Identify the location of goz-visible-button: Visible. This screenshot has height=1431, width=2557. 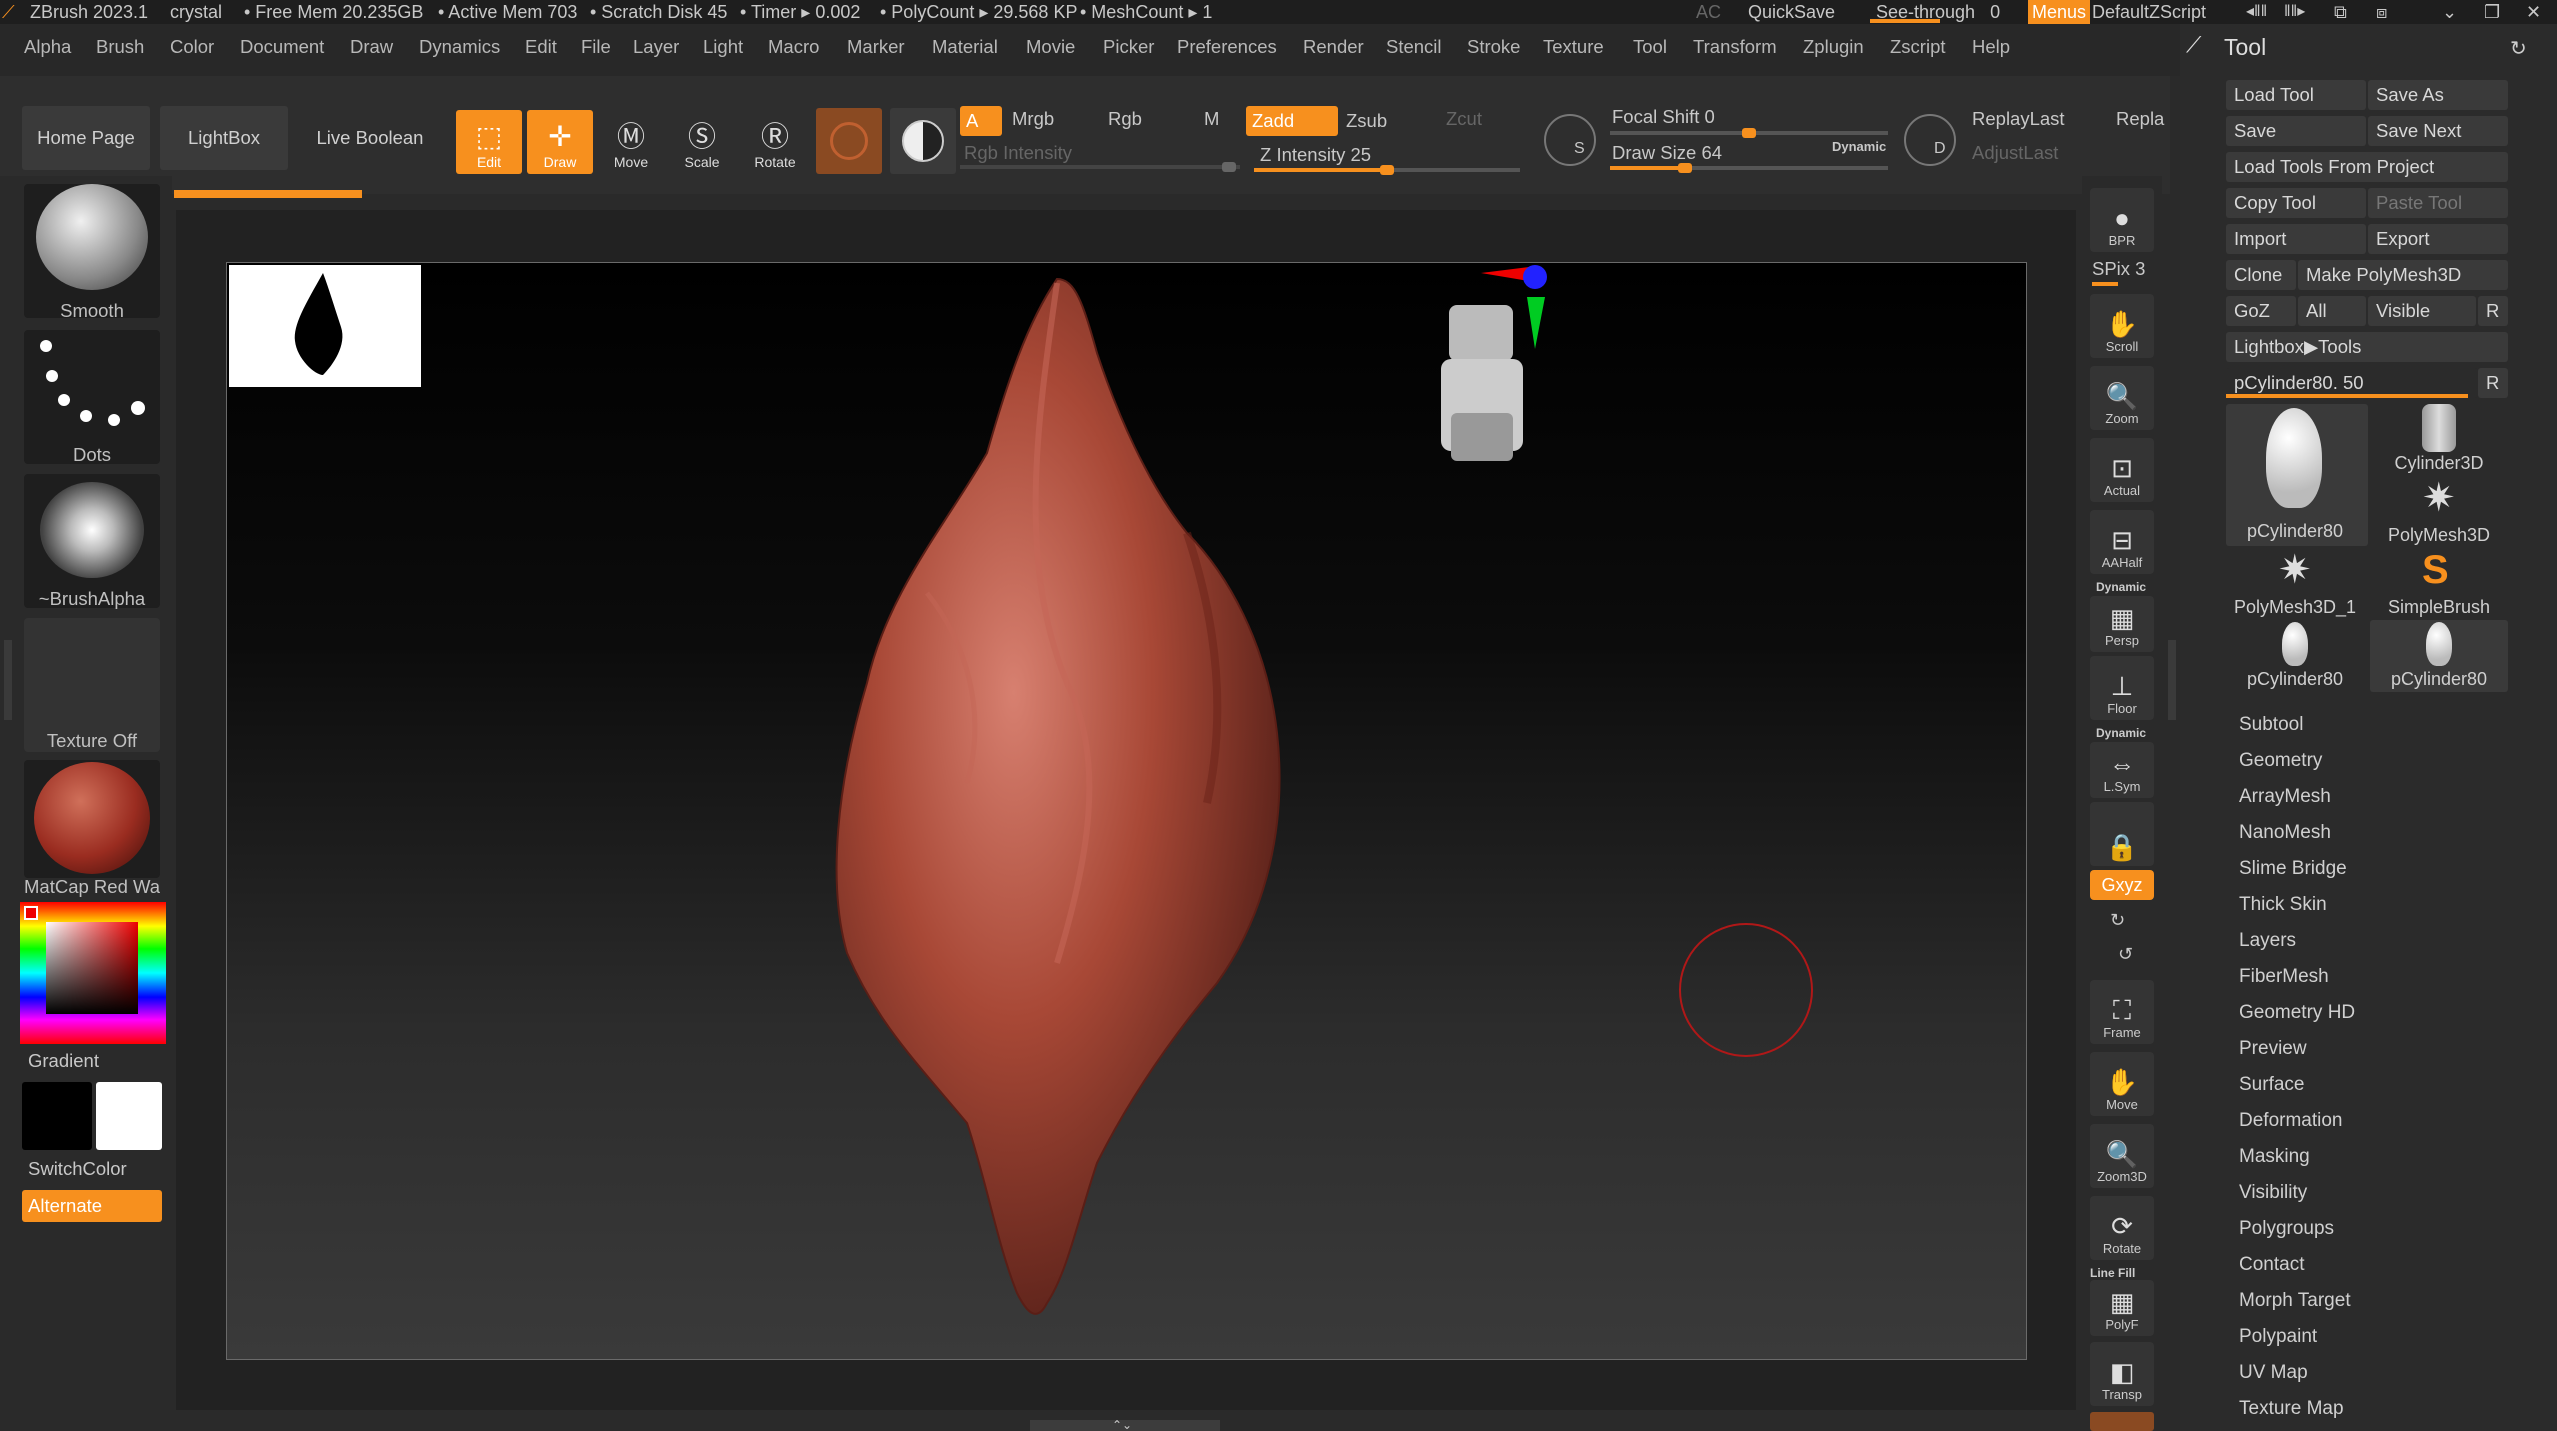
(2422, 311).